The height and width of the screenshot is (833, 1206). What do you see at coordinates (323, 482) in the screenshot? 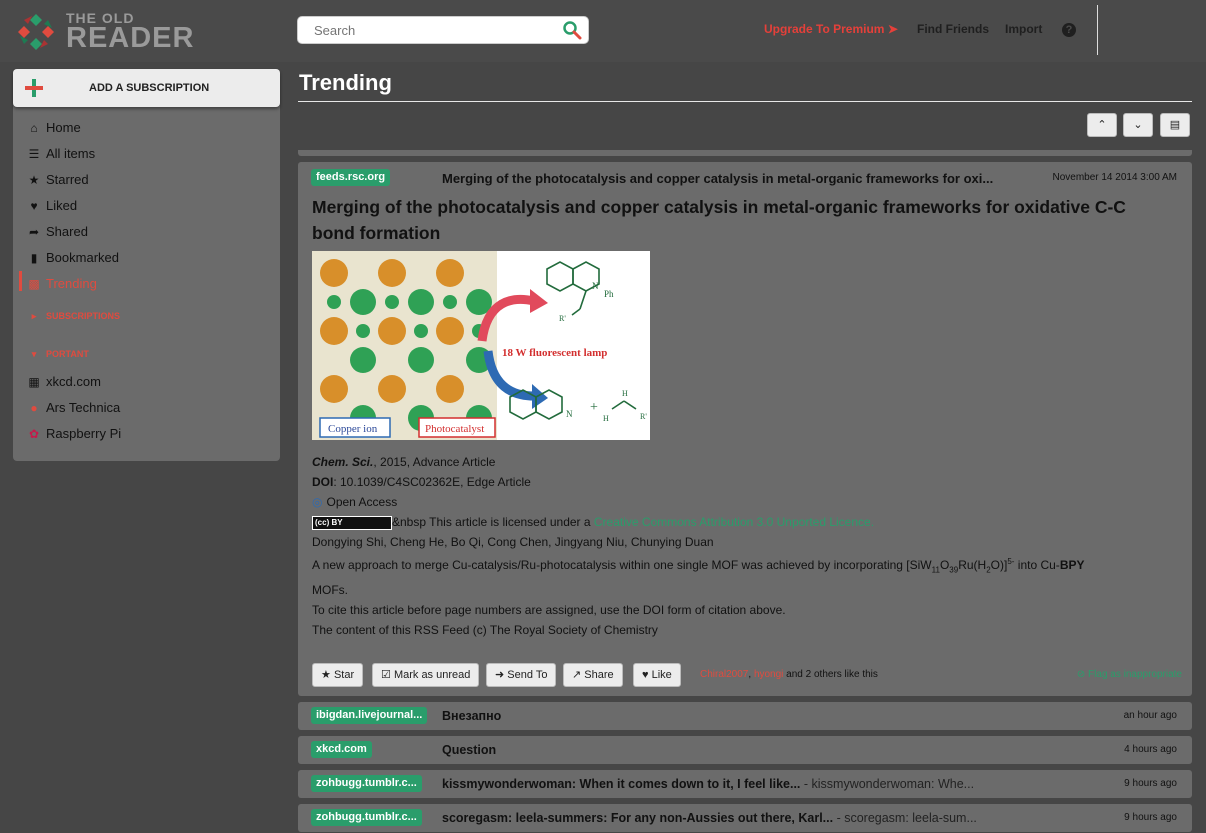
I see `doi-label: DOI` at bounding box center [323, 482].